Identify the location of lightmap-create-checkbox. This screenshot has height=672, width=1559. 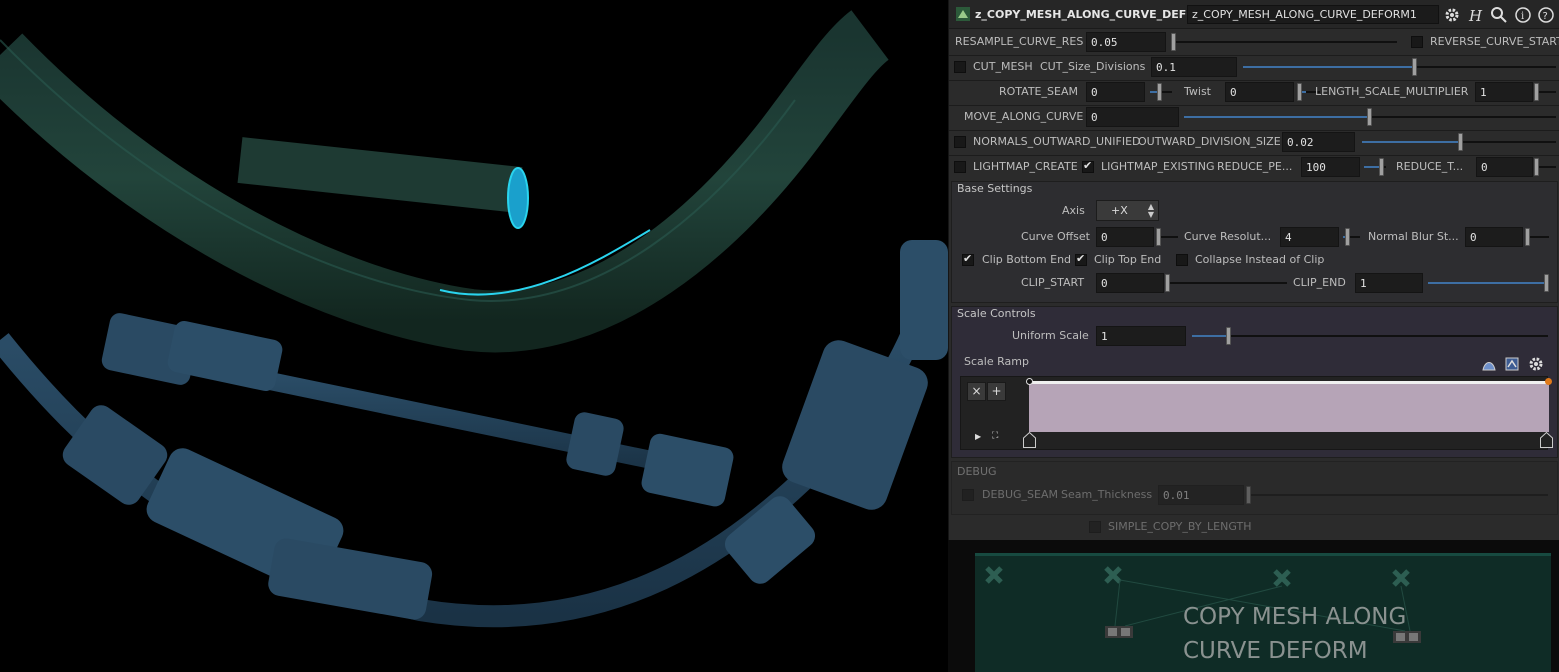
(960, 167).